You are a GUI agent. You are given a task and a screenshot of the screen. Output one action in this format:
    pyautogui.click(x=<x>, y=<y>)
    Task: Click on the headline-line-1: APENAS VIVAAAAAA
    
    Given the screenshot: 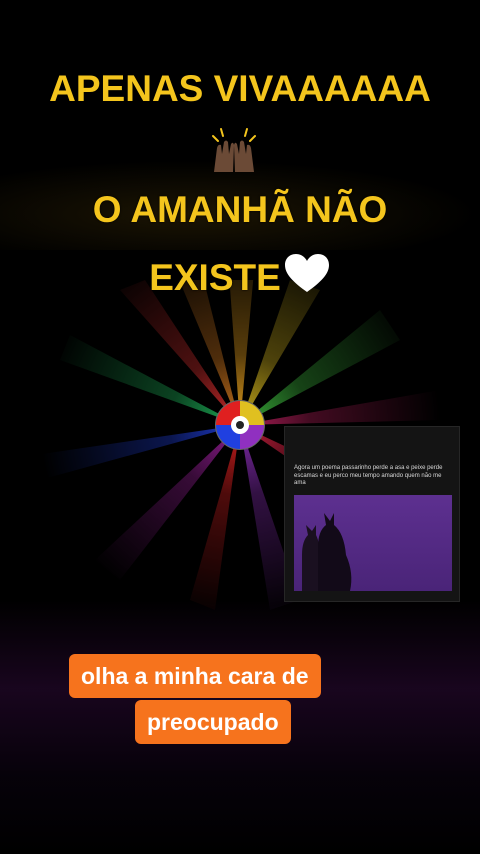 What is the action you would take?
    pyautogui.click(x=240, y=88)
    